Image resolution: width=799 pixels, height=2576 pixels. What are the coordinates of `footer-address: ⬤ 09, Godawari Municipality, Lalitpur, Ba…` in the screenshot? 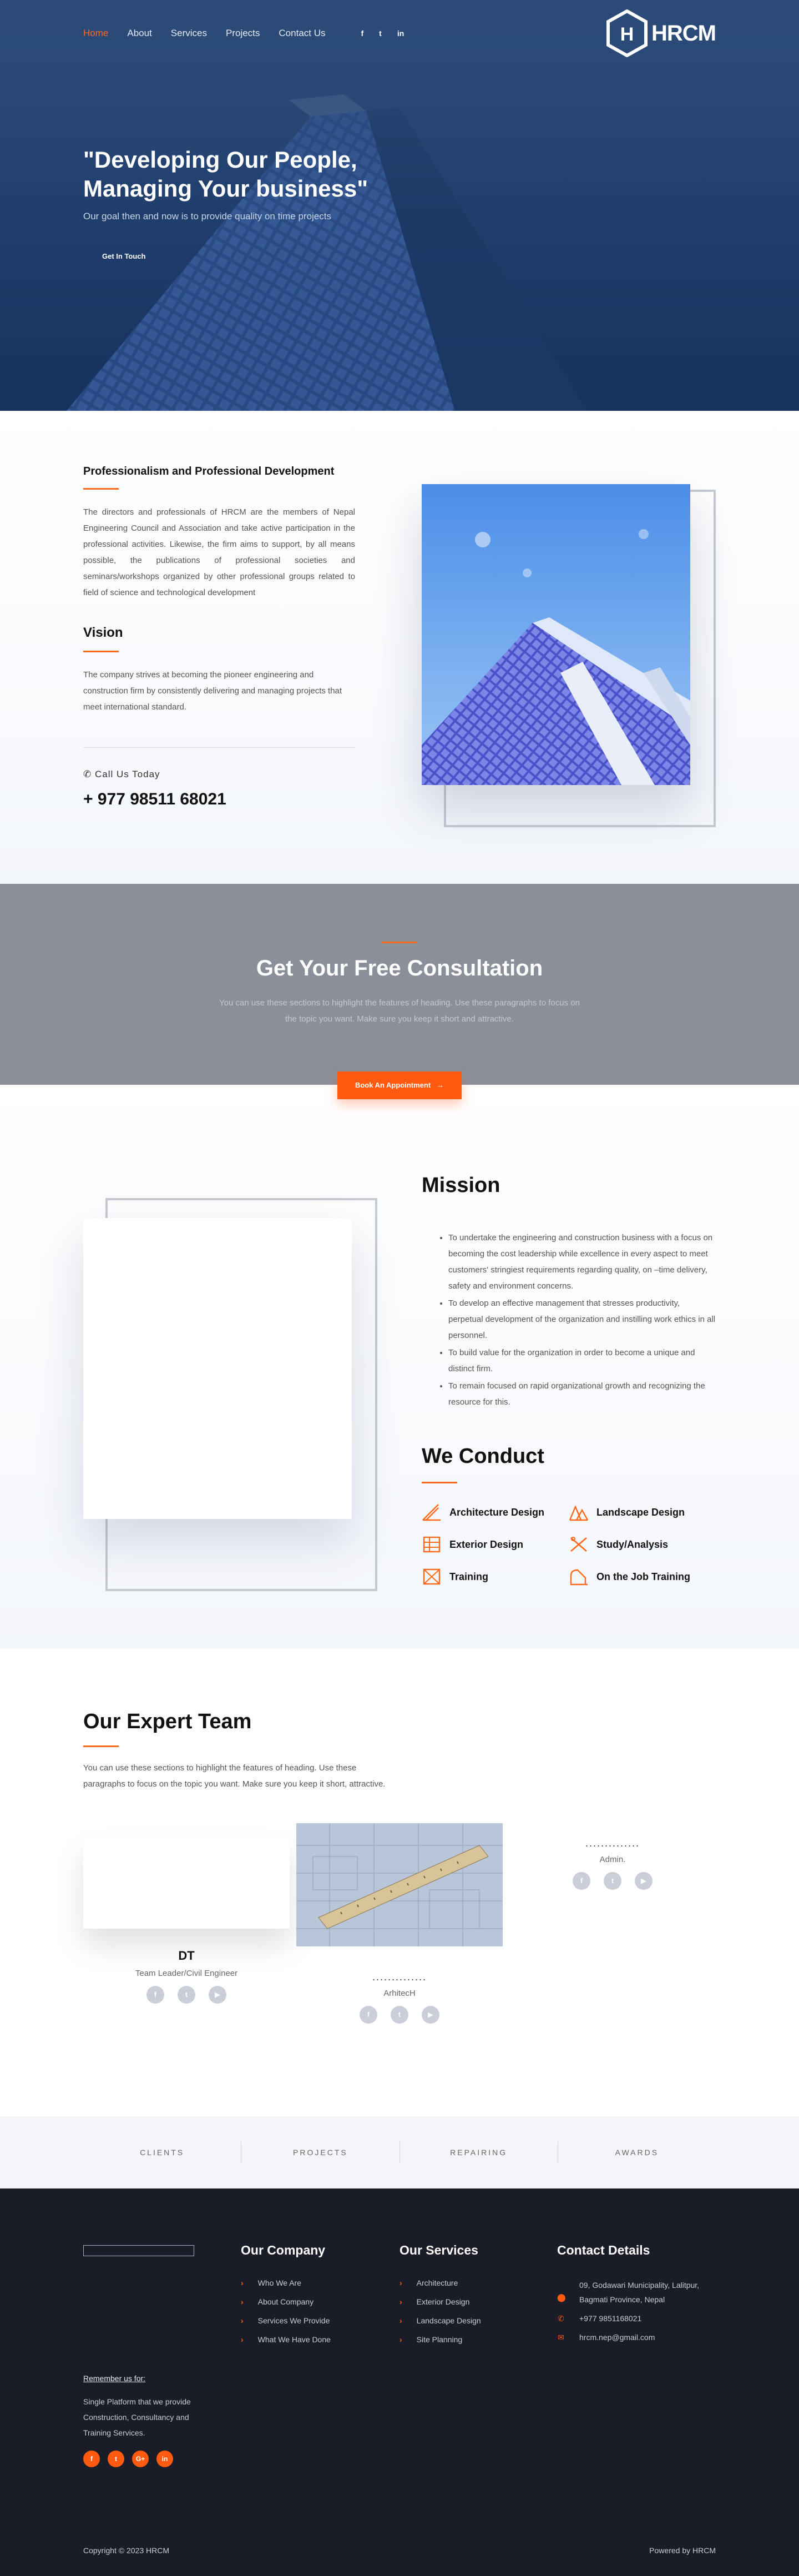 It's located at (629, 2293).